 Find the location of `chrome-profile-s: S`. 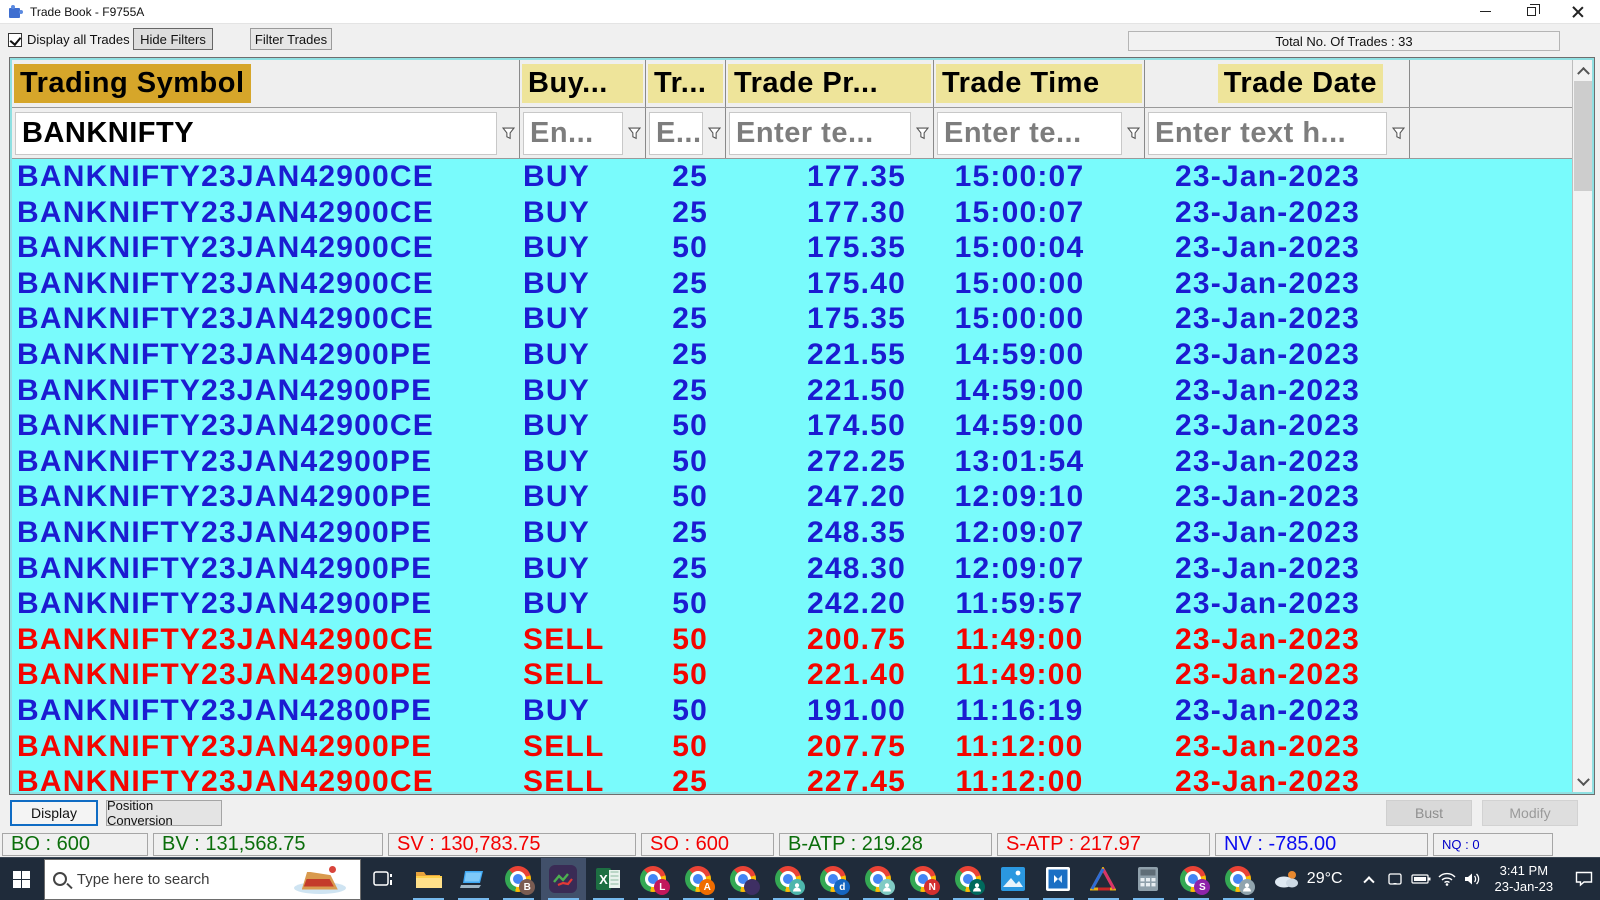

chrome-profile-s: S is located at coordinates (1193, 879).